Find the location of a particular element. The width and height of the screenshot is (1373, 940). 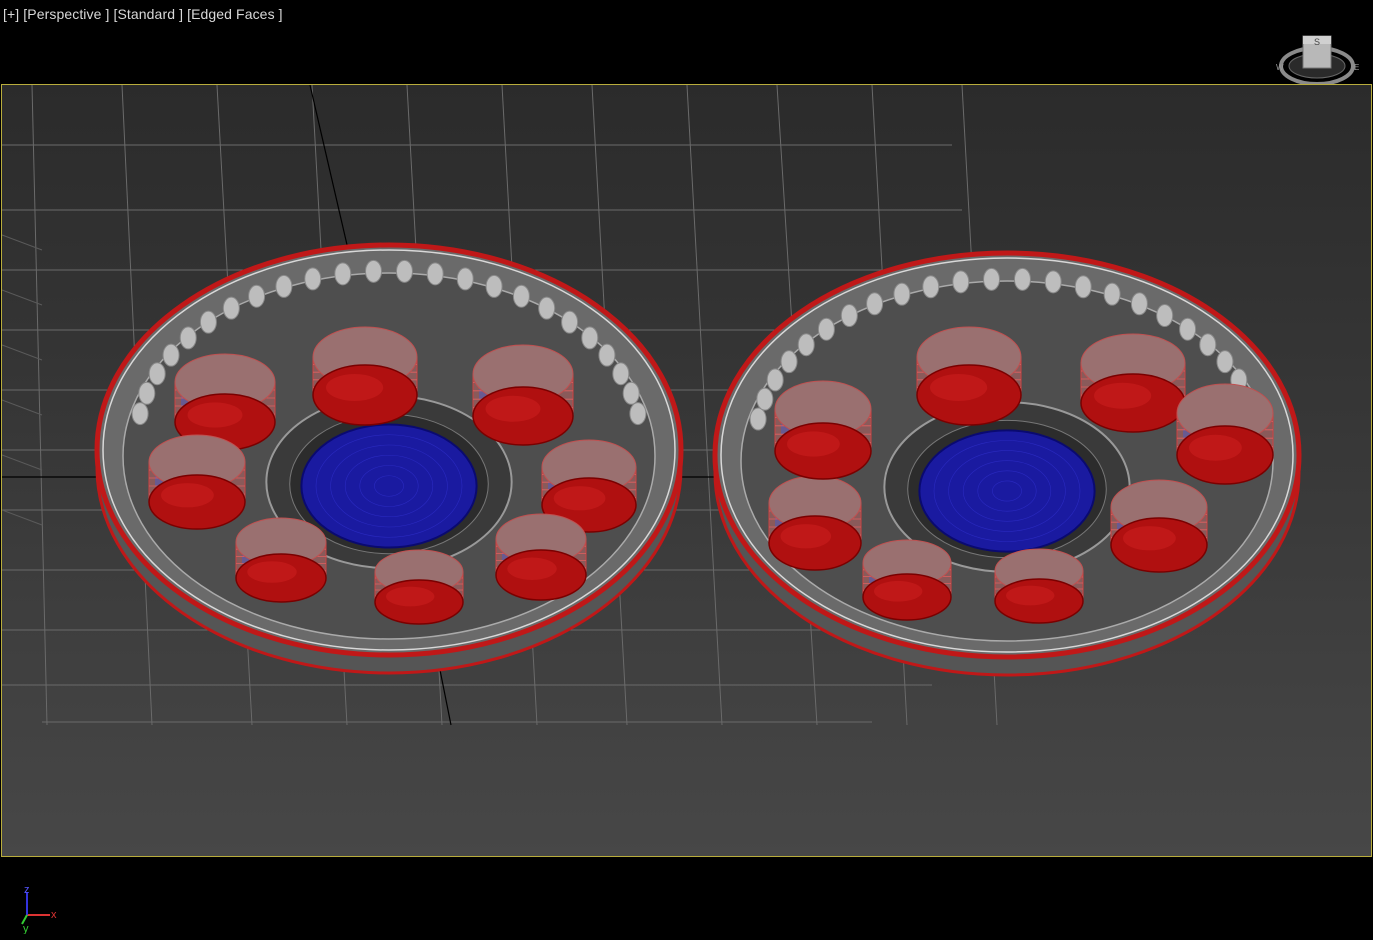

viewcube-east-label: E is located at coordinates (1356, 67).